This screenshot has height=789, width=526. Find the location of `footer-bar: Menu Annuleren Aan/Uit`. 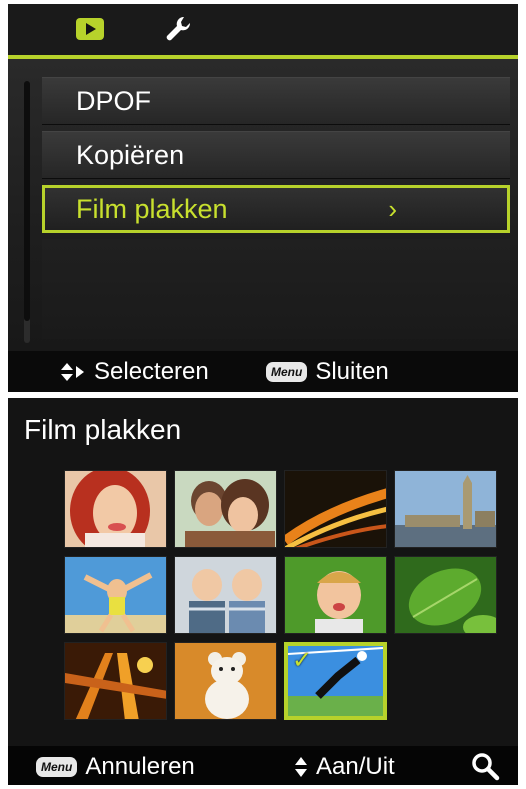

footer-bar: Menu Annuleren Aan/Uit is located at coordinates (263, 765).